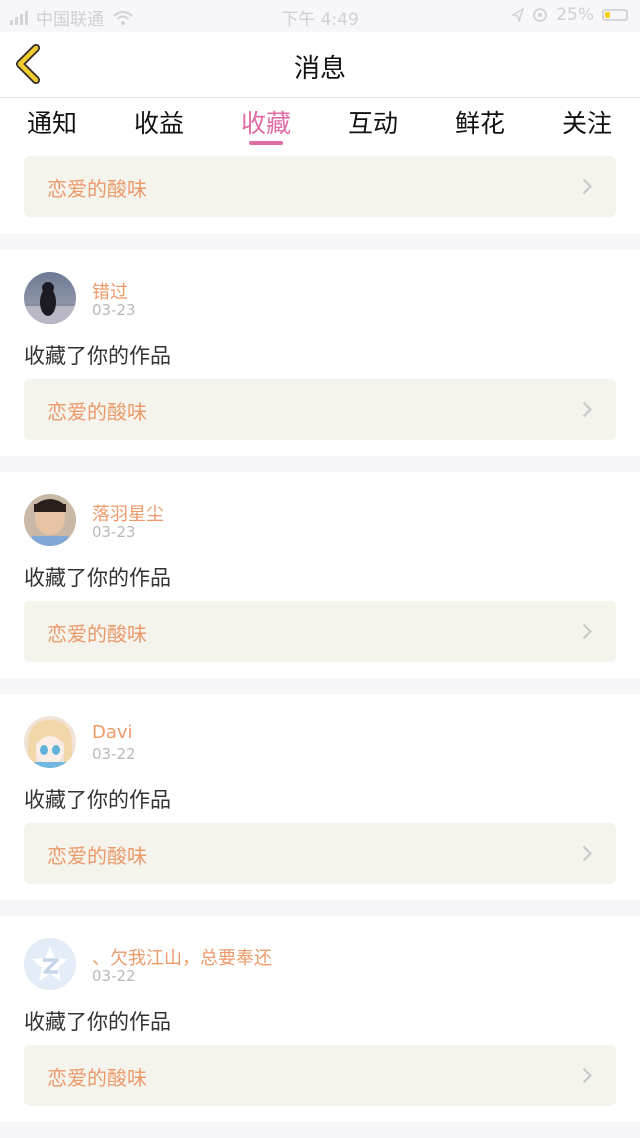 The image size is (640, 1138). Describe the element at coordinates (112, 732) in the screenshot. I see `user-name: Davi` at that location.